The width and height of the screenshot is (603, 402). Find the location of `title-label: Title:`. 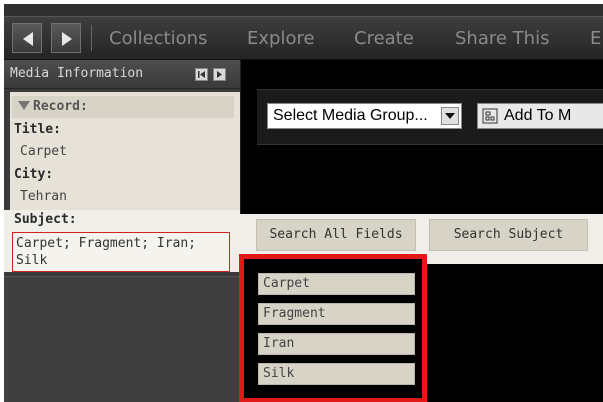

title-label: Title: is located at coordinates (37, 129).